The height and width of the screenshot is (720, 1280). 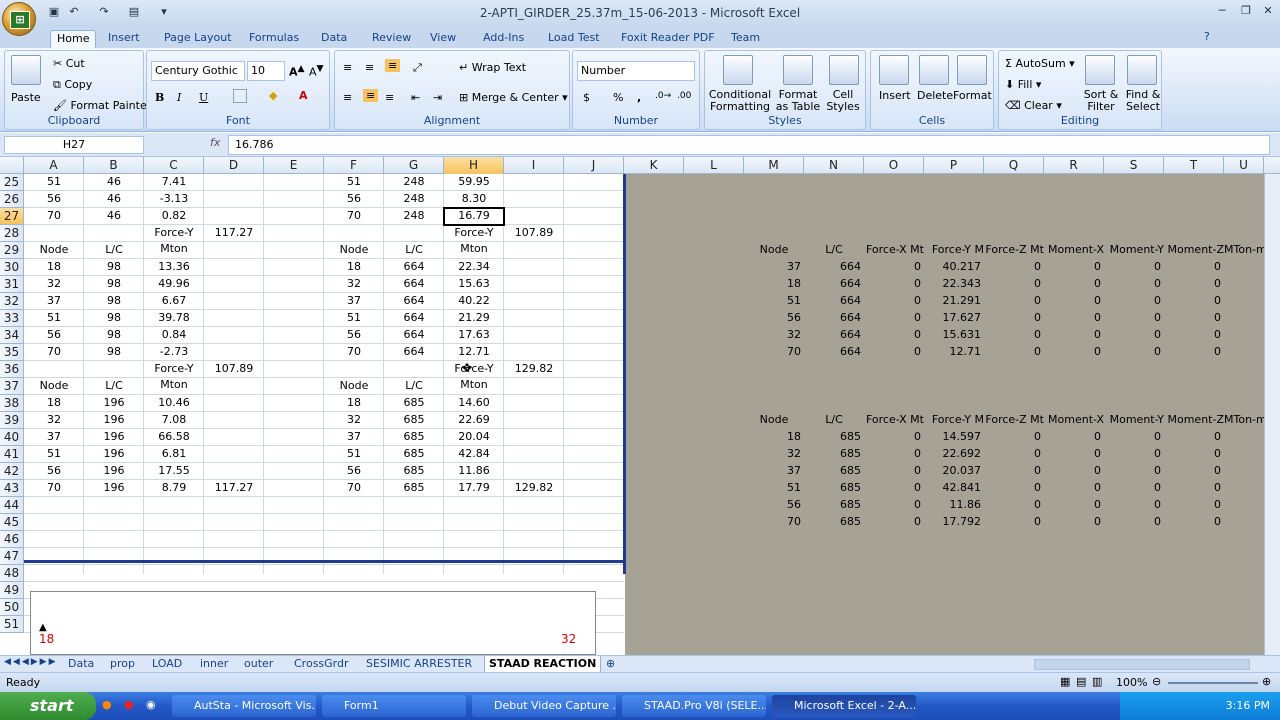 What do you see at coordinates (1246, 12) in the screenshot?
I see `maximize-icon: ❐` at bounding box center [1246, 12].